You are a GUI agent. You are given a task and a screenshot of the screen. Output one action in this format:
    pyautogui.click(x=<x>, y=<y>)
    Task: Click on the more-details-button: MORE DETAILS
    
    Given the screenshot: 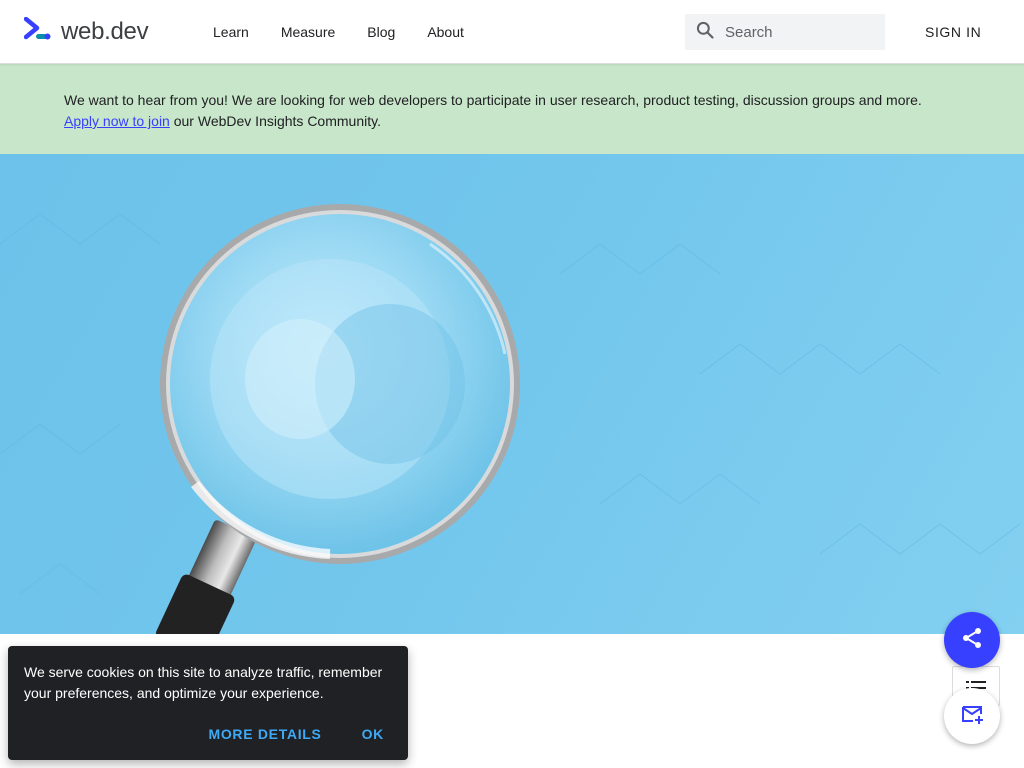 What is the action you would take?
    pyautogui.click(x=264, y=734)
    